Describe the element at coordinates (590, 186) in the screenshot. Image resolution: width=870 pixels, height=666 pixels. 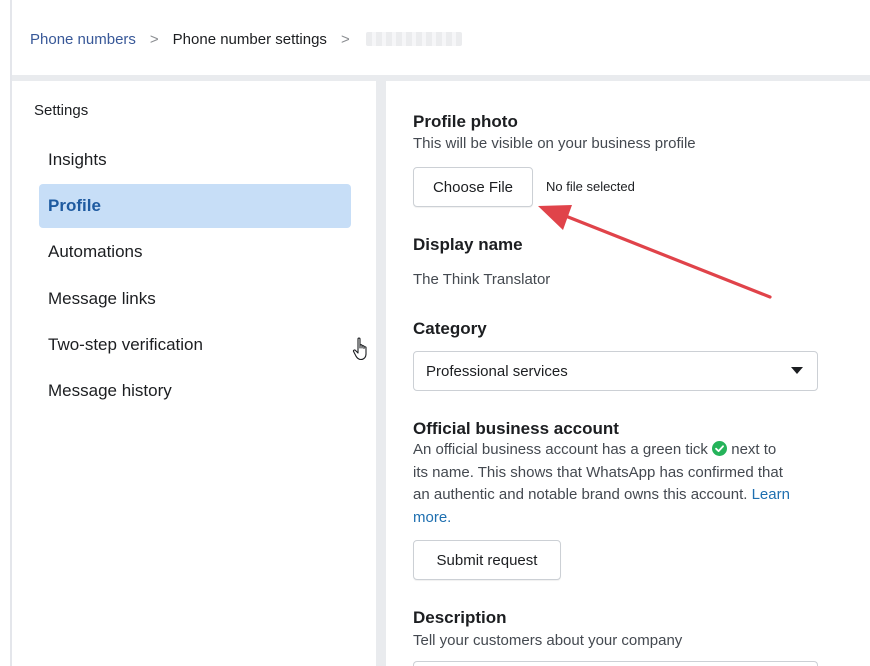
I see `file-status-text: No file selected` at that location.